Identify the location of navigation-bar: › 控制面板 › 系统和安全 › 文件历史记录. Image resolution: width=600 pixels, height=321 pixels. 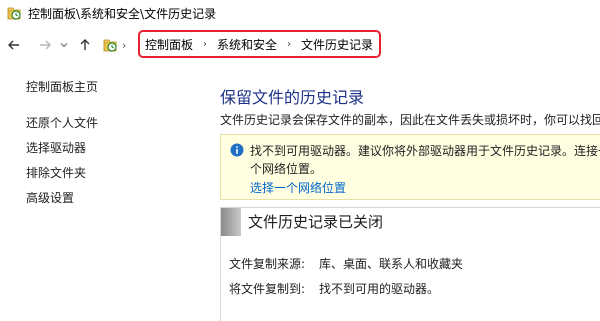
(300, 45).